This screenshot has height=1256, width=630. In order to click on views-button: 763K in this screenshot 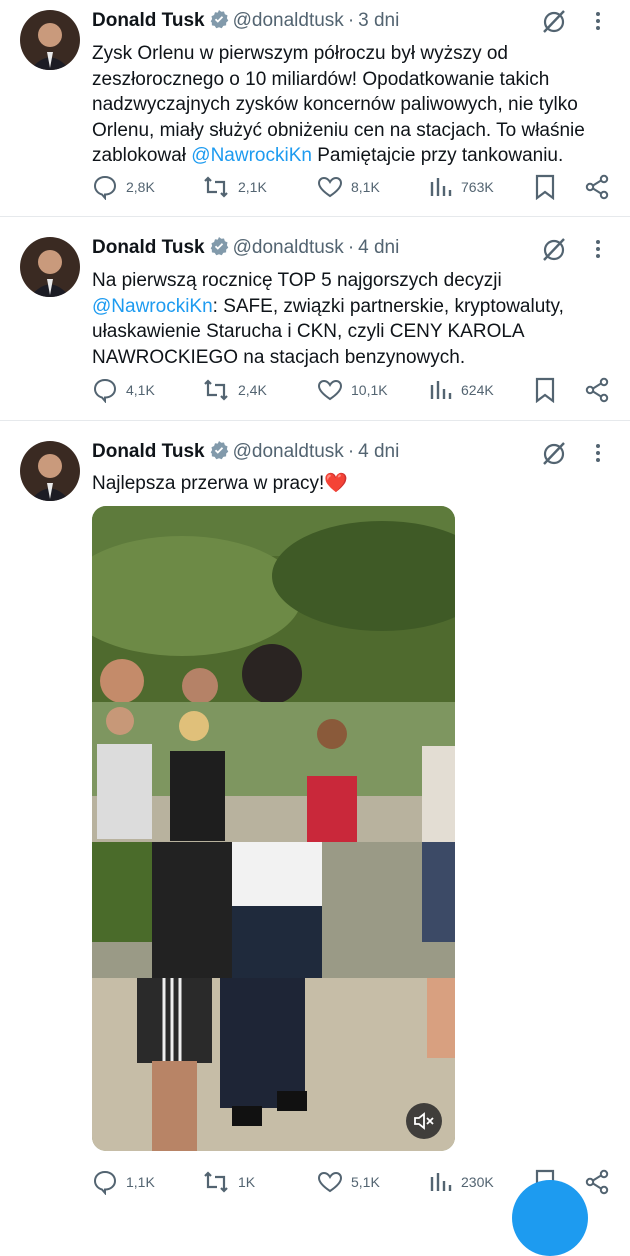, I will do `click(461, 187)`.